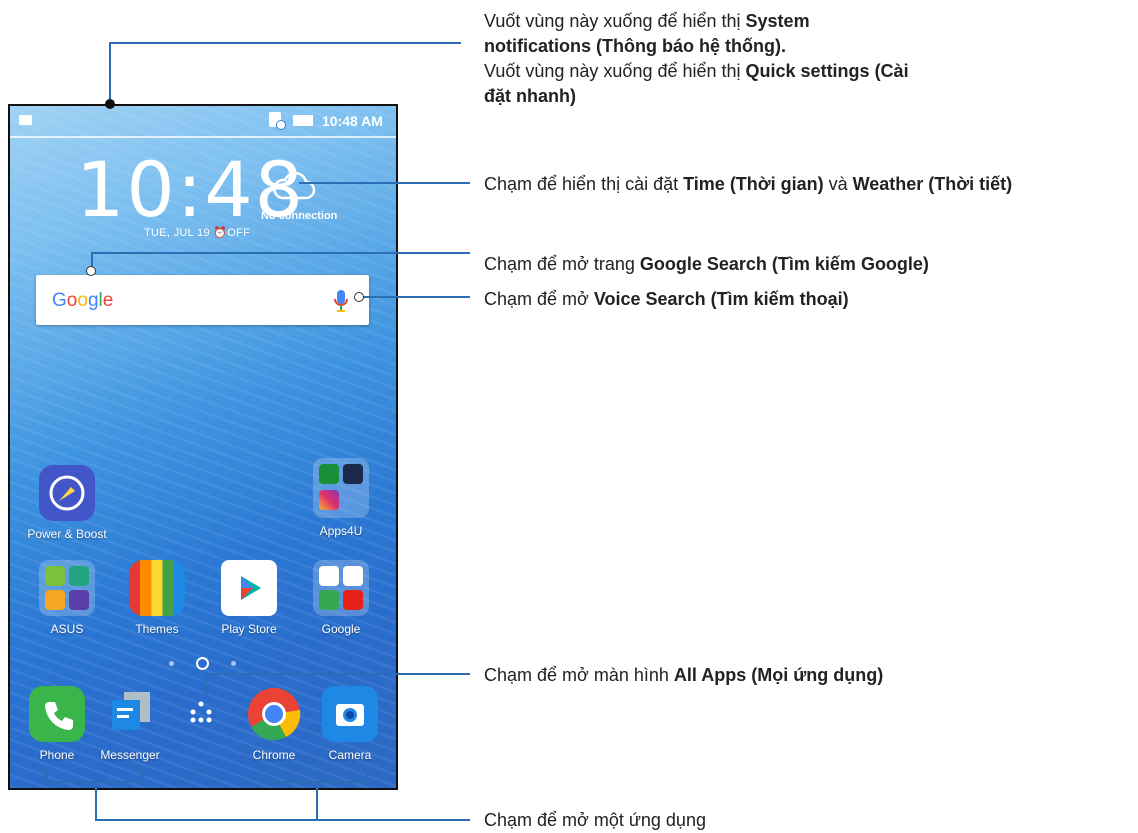  I want to click on app-folder-apps4u: Apps4U, so click(341, 498).